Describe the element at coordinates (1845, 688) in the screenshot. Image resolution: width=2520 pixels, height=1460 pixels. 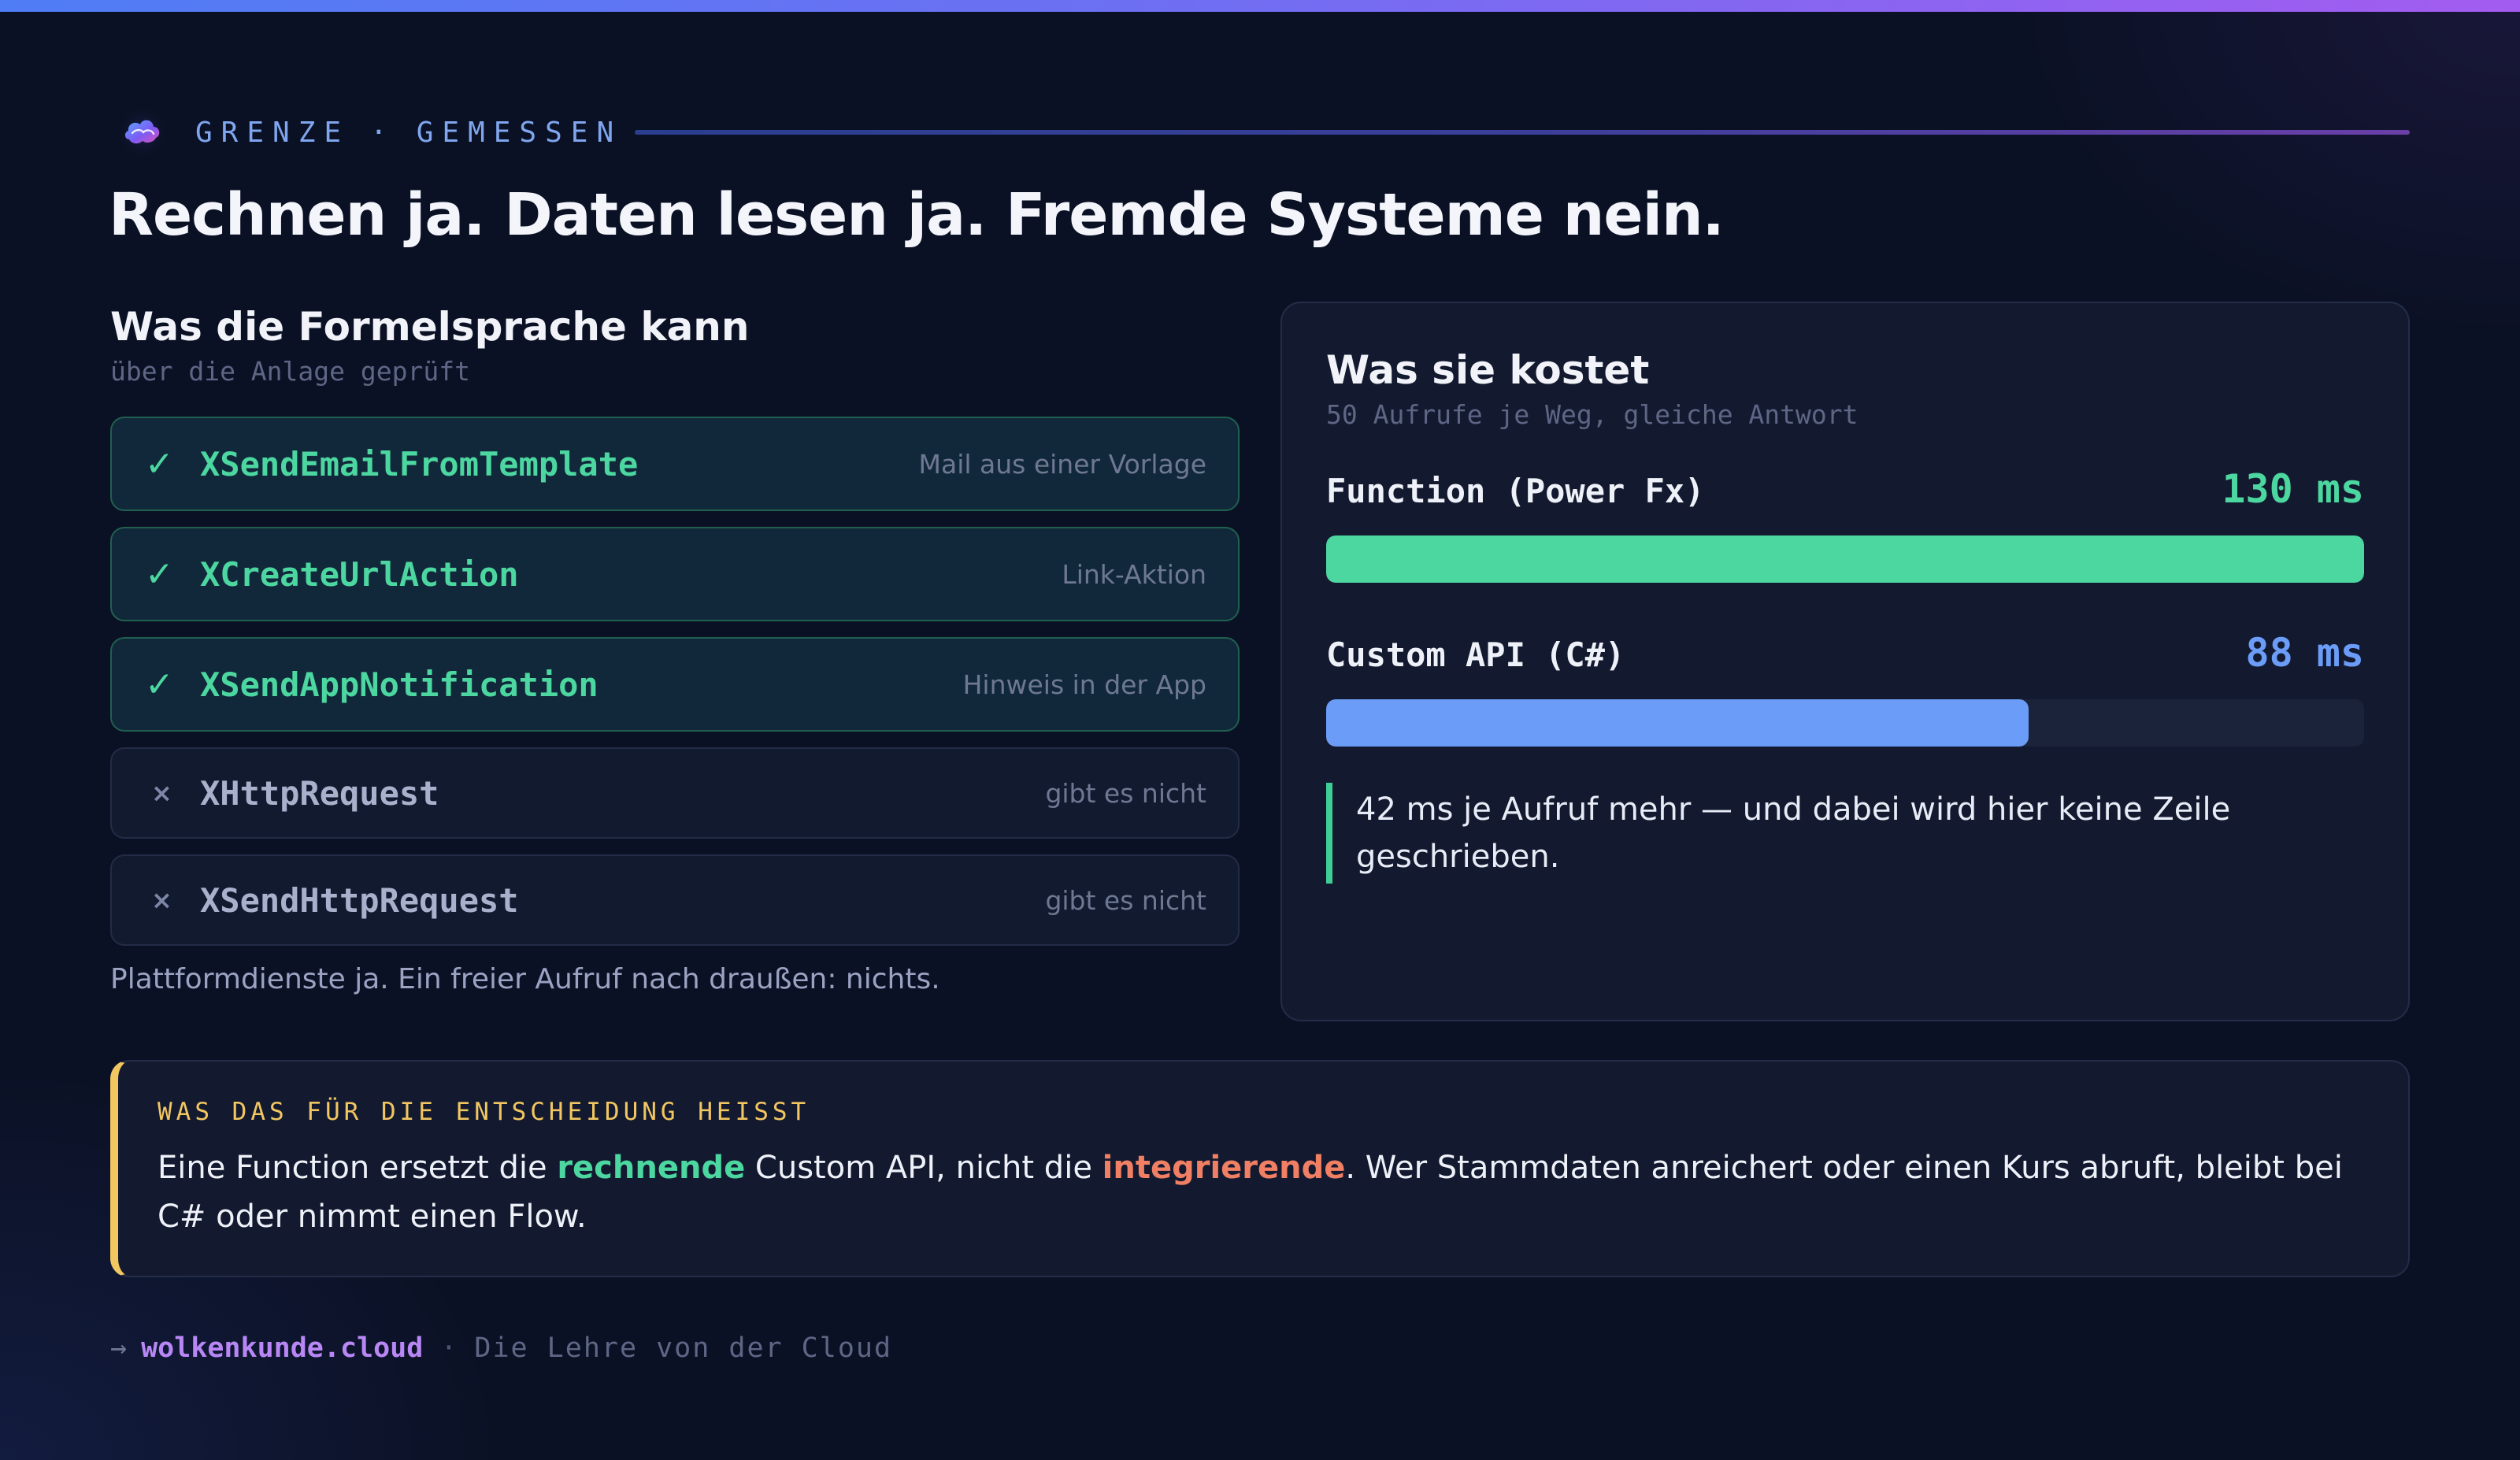
I see `metric-custom-api: Custom API (C#) 88 ms` at that location.